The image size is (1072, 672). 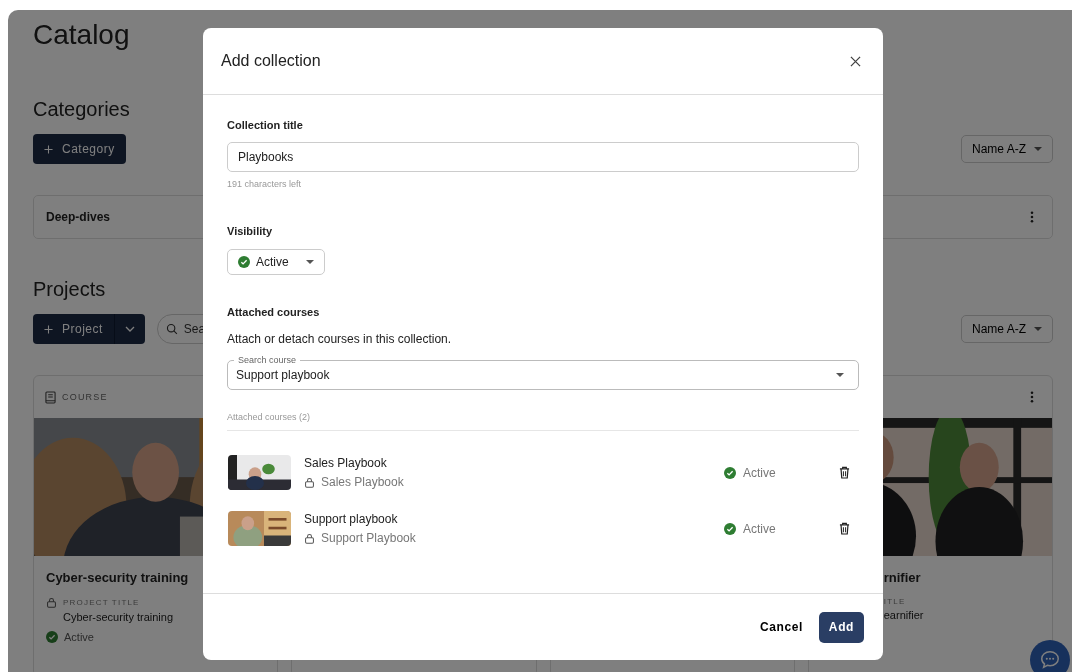 What do you see at coordinates (362, 482) in the screenshot?
I see `project-name: Sales Playbook` at bounding box center [362, 482].